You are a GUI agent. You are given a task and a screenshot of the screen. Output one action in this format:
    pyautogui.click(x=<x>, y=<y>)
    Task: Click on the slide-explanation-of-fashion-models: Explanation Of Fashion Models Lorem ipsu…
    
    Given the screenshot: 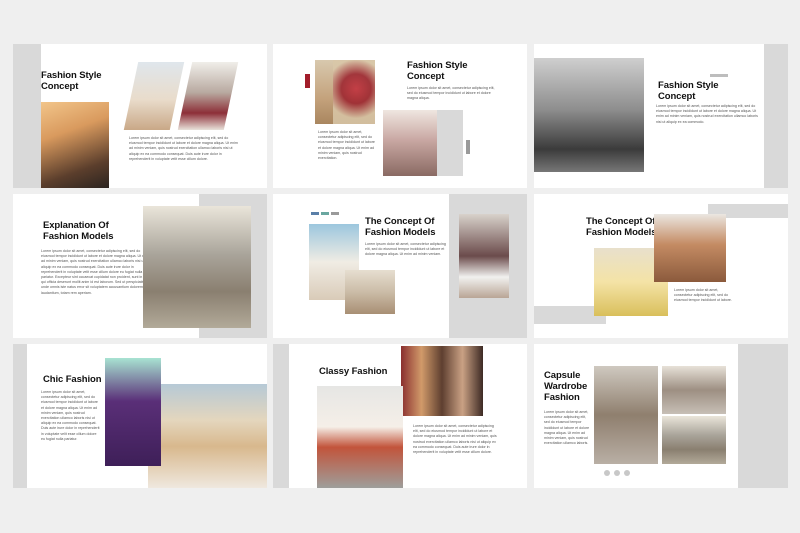 What is the action you would take?
    pyautogui.click(x=140, y=266)
    